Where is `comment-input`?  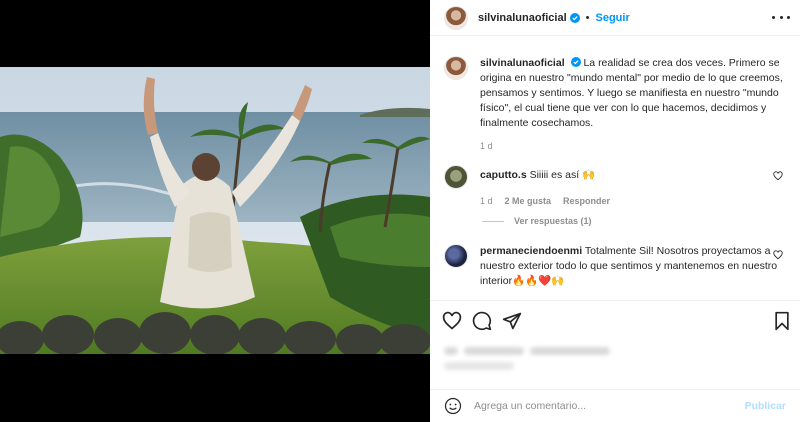 comment-input is located at coordinates (609, 406).